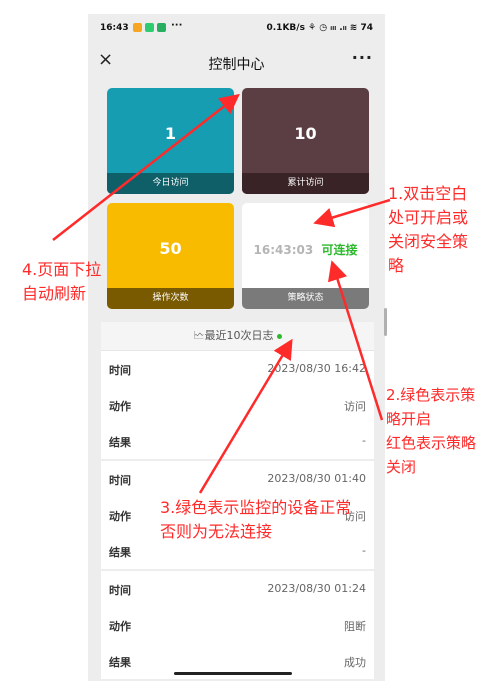 The image size is (493, 681). What do you see at coordinates (339, 250) in the screenshot?
I see `connection-status: 可连接` at bounding box center [339, 250].